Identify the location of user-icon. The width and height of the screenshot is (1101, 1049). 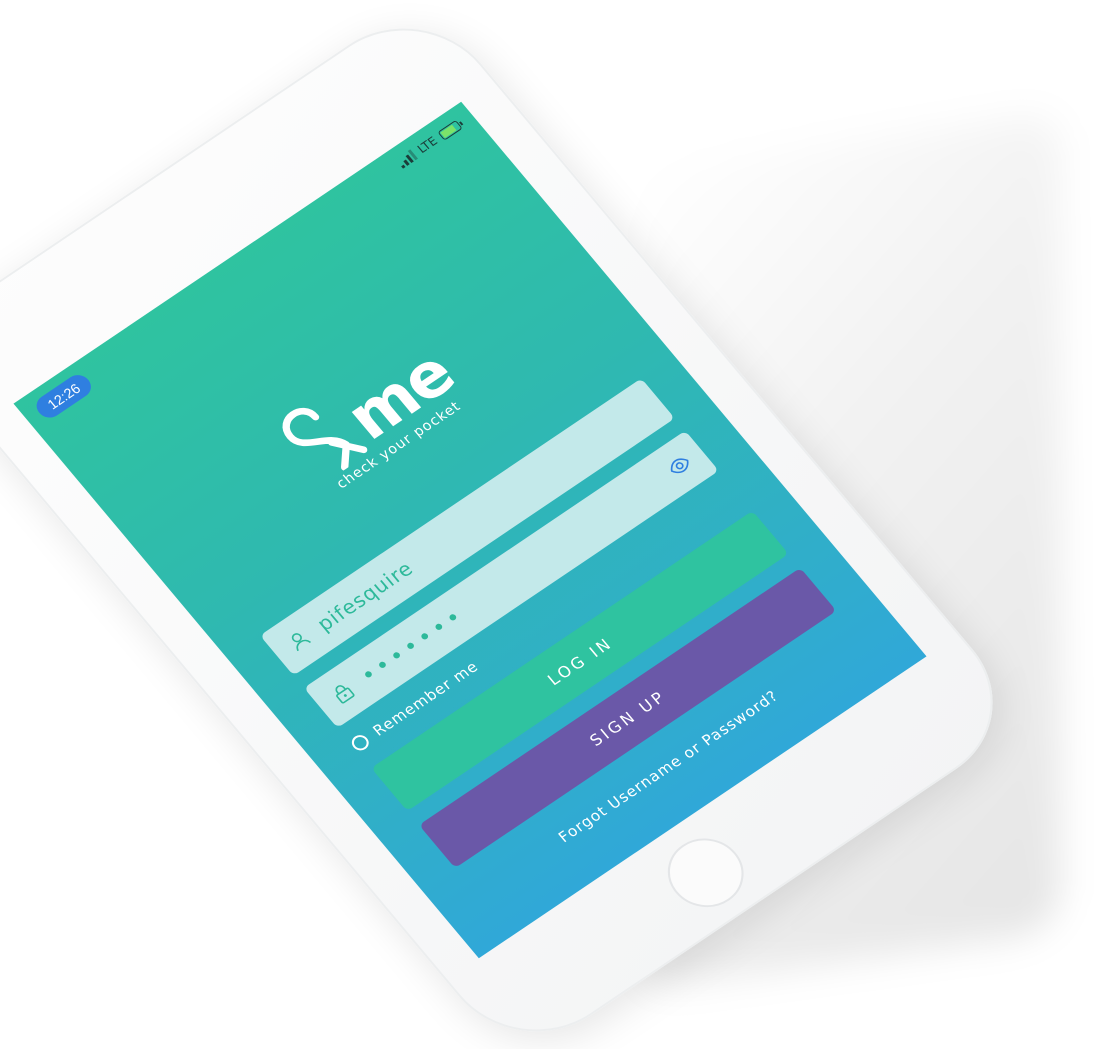
(299, 640).